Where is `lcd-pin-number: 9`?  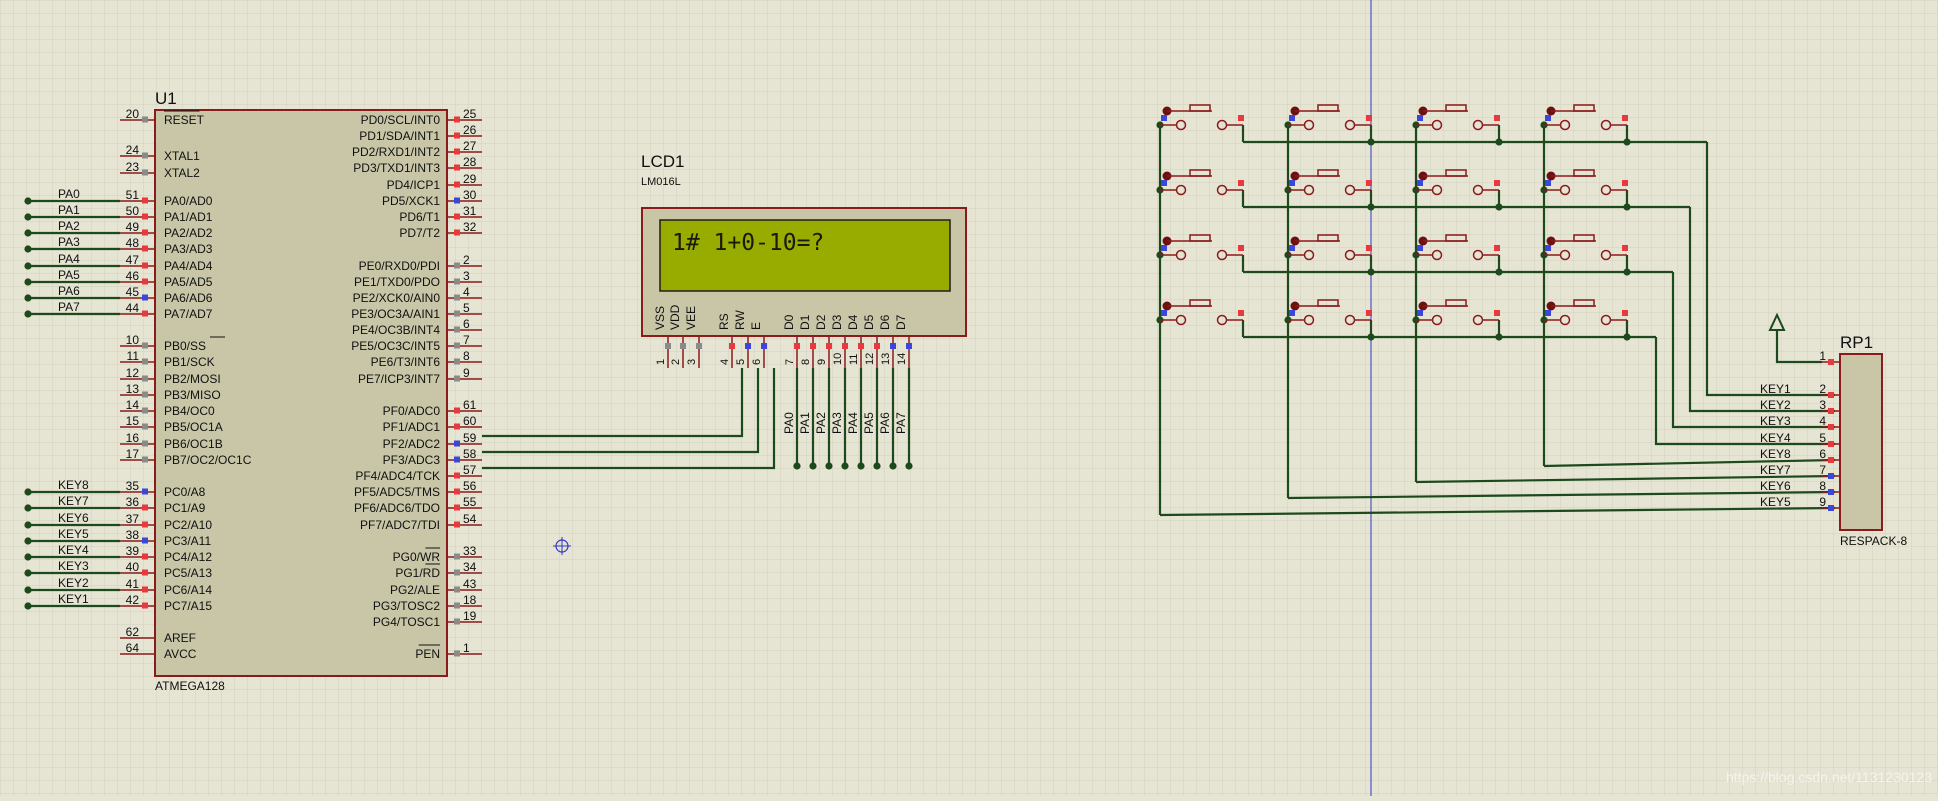 lcd-pin-number: 9 is located at coordinates (822, 362).